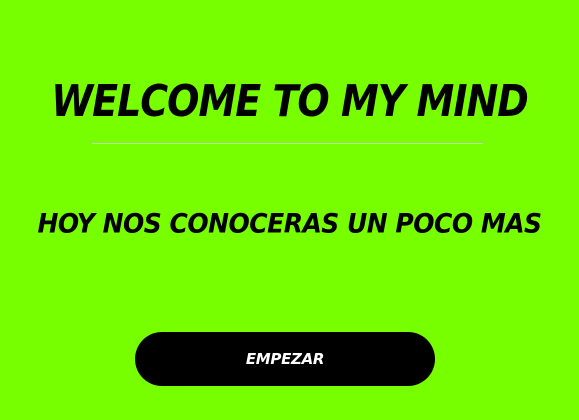 This screenshot has height=420, width=579. I want to click on page-subtitle: HOY NOS CONOCERAS UN POCO MAS, so click(289, 223).